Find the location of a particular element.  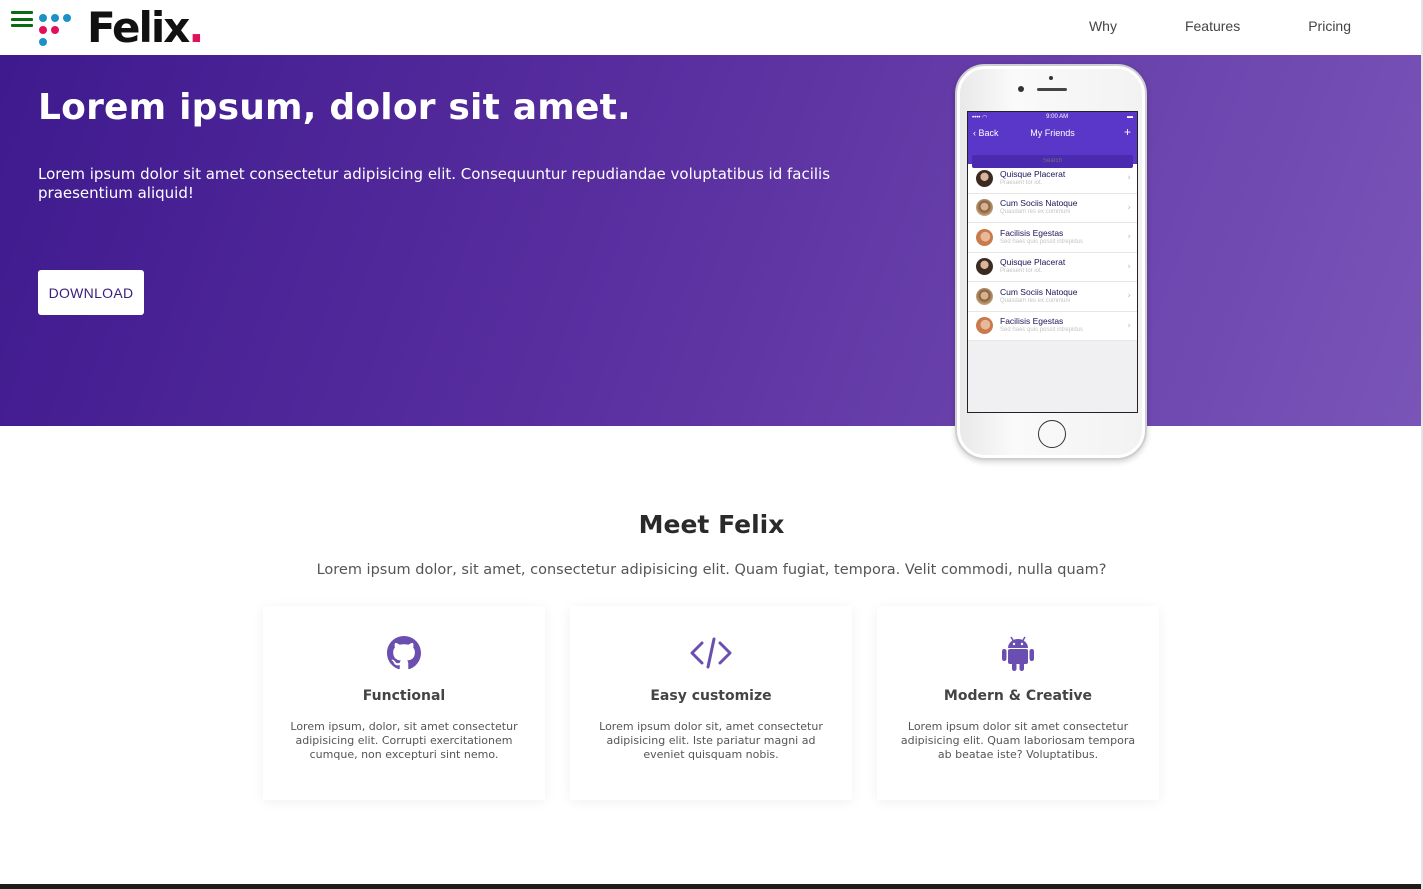

brand-logo: Felix. is located at coordinates (120, 27).